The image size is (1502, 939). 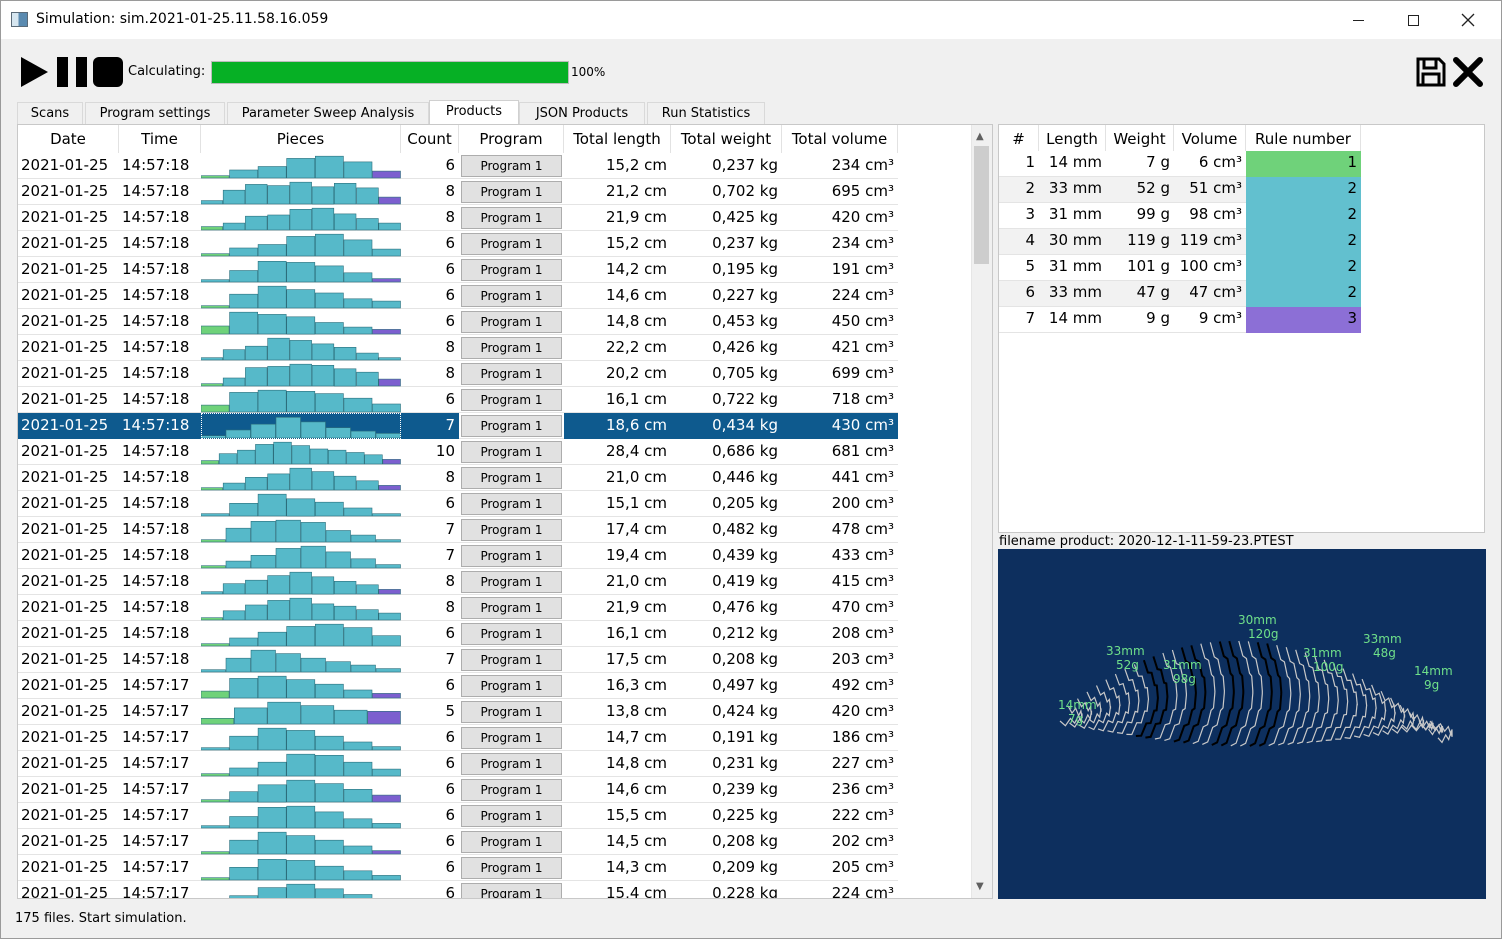 I want to click on col-volume: Volume, so click(x=1210, y=138).